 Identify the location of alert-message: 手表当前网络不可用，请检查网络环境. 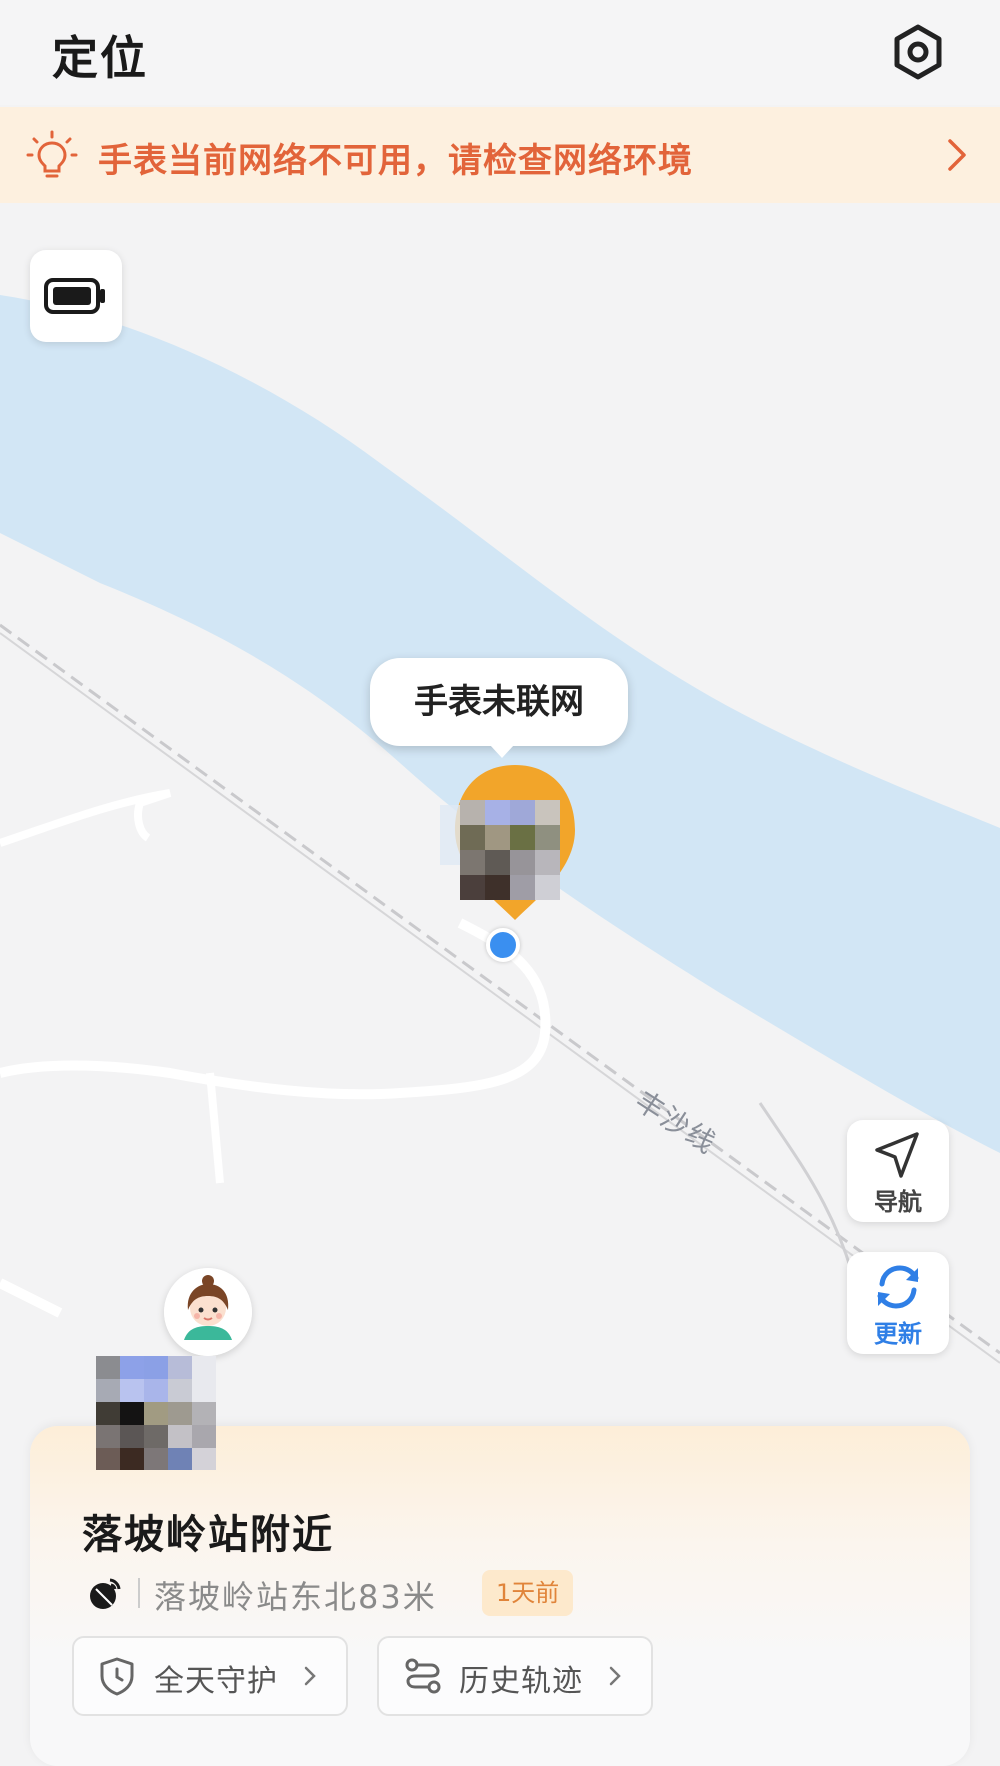
(395, 161).